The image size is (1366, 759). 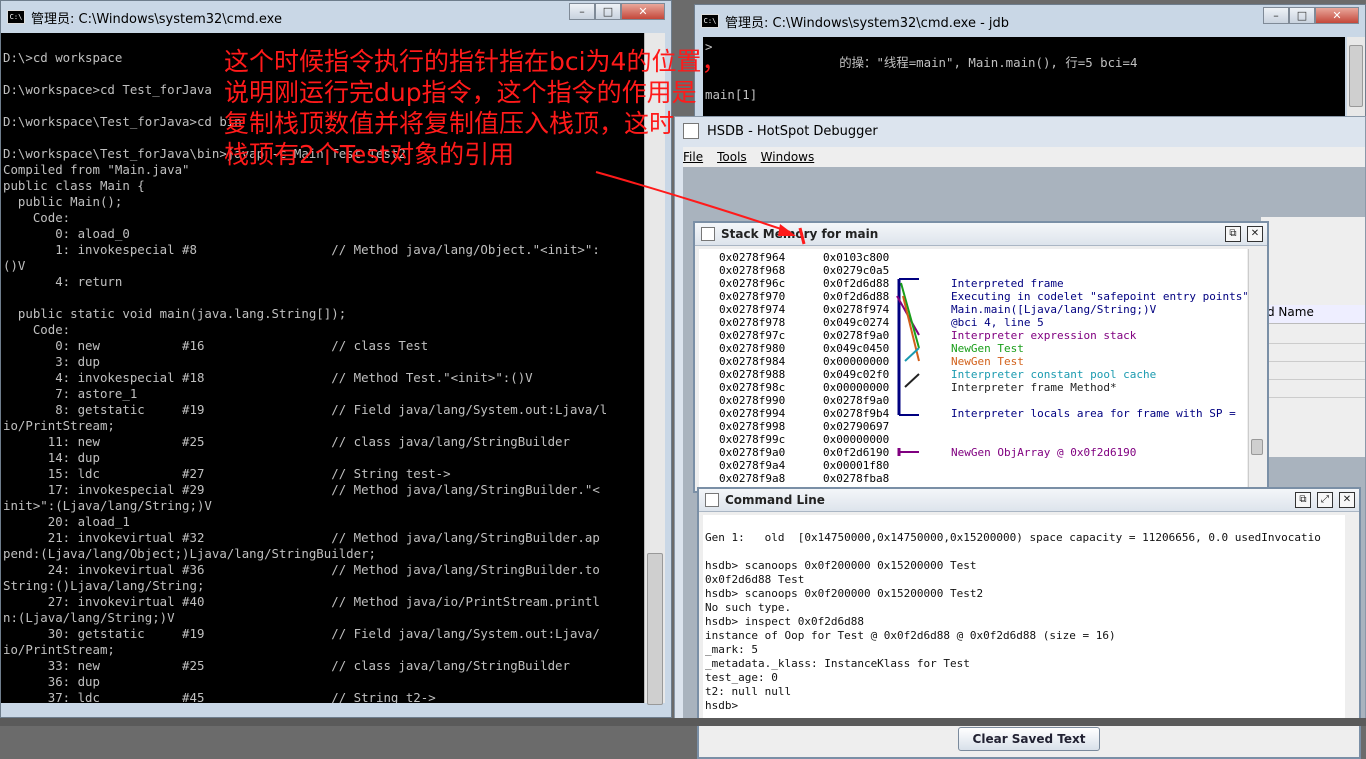 I want to click on clear-saved-text-button: Clear Saved Text, so click(x=1029, y=739).